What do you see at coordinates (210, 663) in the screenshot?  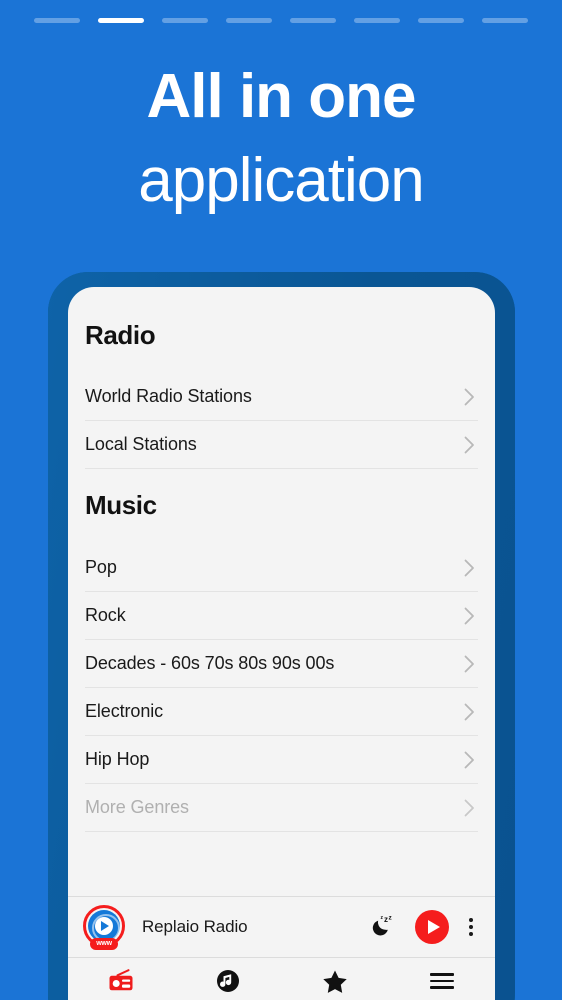 I see `list-item-label: Decades - 60s 70s 80s 90s 00s` at bounding box center [210, 663].